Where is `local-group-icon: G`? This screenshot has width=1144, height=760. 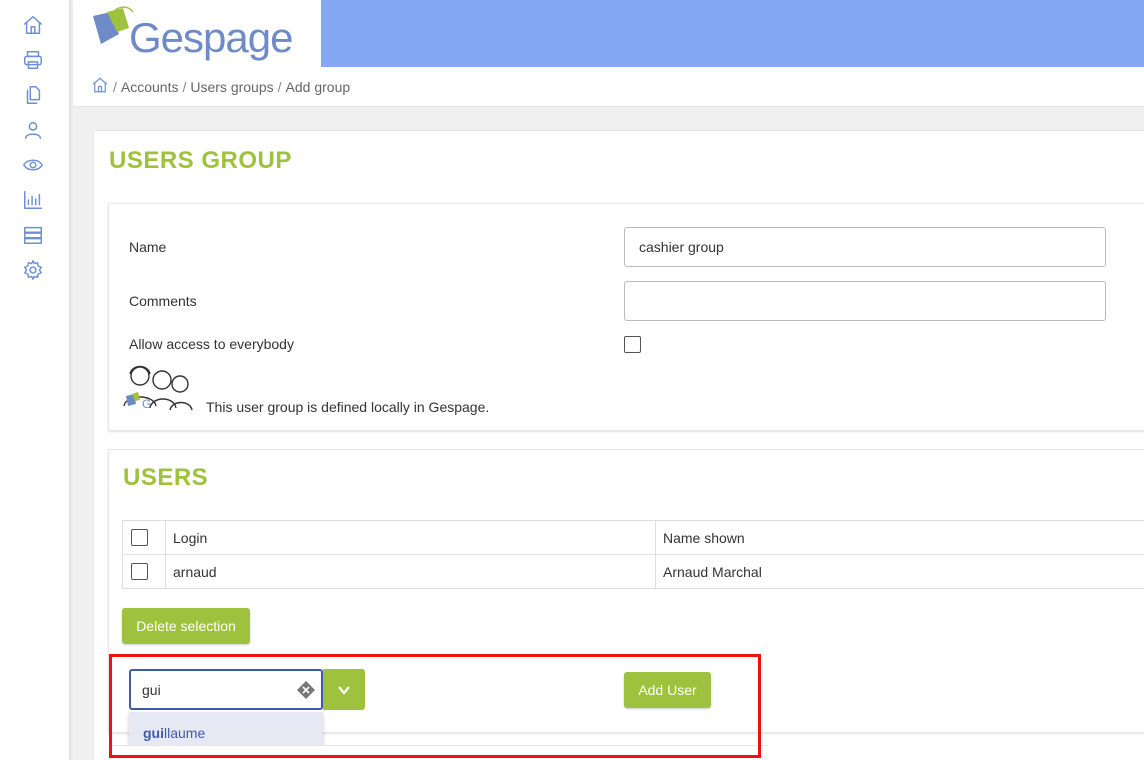 local-group-icon: G is located at coordinates (158, 388).